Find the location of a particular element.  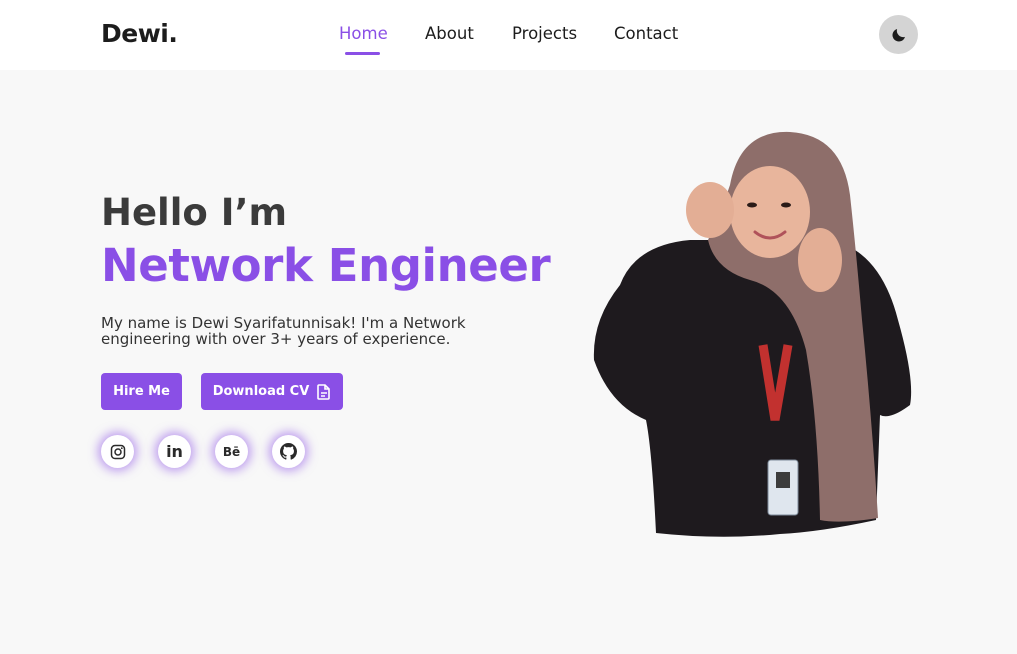

instagram-icon is located at coordinates (117, 451).